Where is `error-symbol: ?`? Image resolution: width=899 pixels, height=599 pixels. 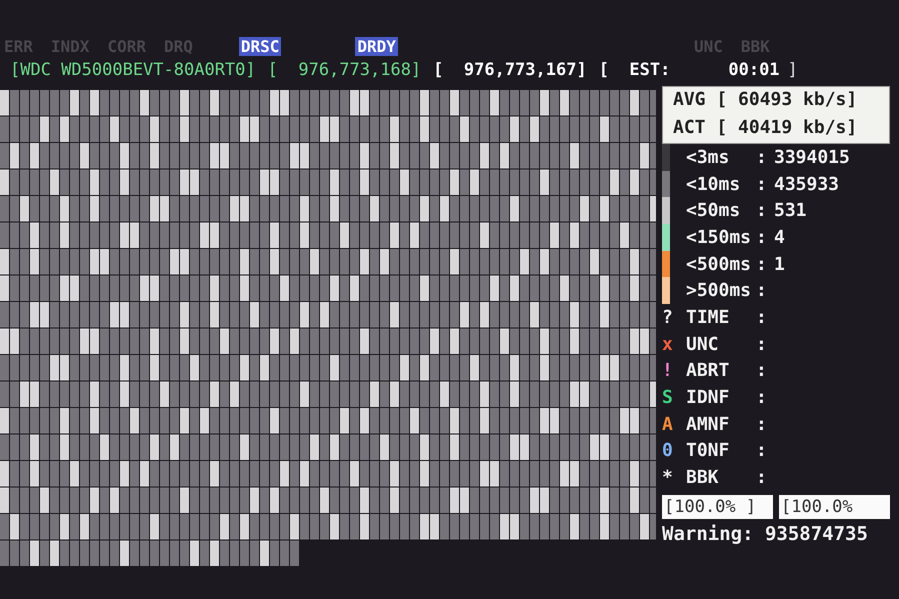 error-symbol: ? is located at coordinates (668, 317).